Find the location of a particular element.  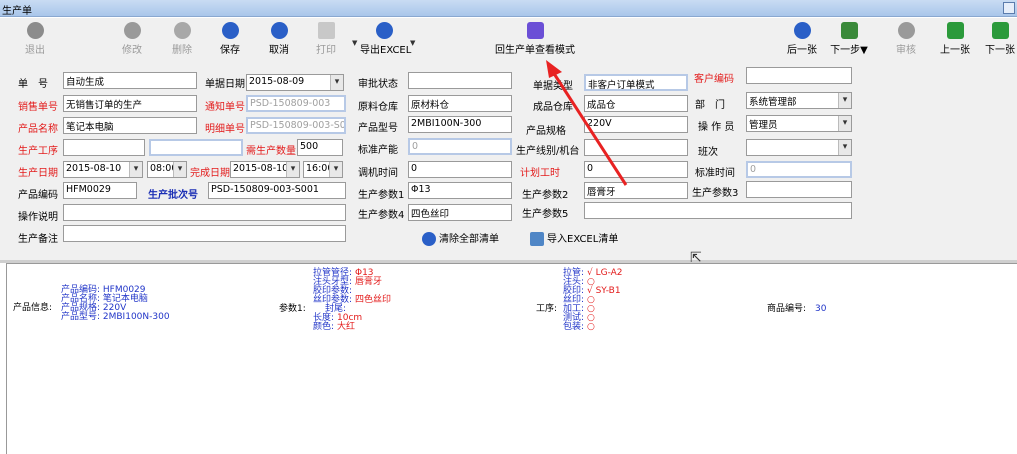

process-secondary-field is located at coordinates (196, 147).